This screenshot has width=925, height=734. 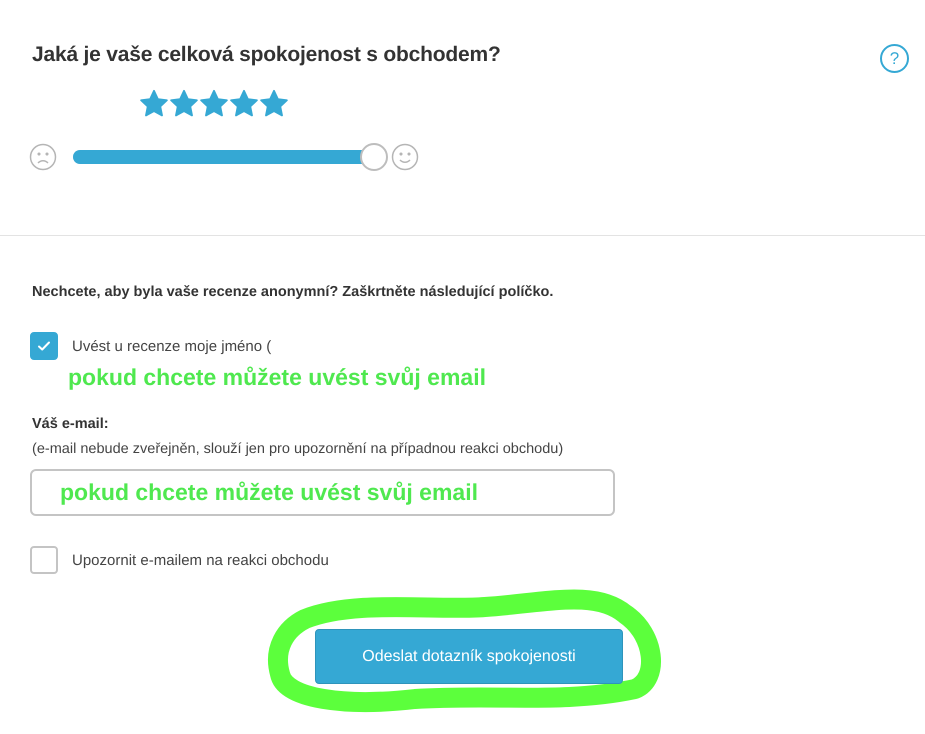 What do you see at coordinates (298, 449) in the screenshot?
I see `email-hint: (e-mail nebude zveřejněn, slouží jen pro upozornění na případnou reakci obchodu)` at bounding box center [298, 449].